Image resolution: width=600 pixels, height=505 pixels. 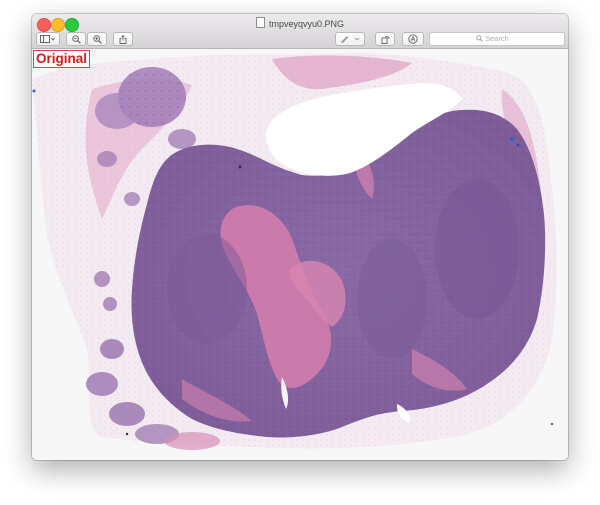 What do you see at coordinates (300, 31) in the screenshot?
I see `title-bar: tmpveyqvyu0.PNG Search` at bounding box center [300, 31].